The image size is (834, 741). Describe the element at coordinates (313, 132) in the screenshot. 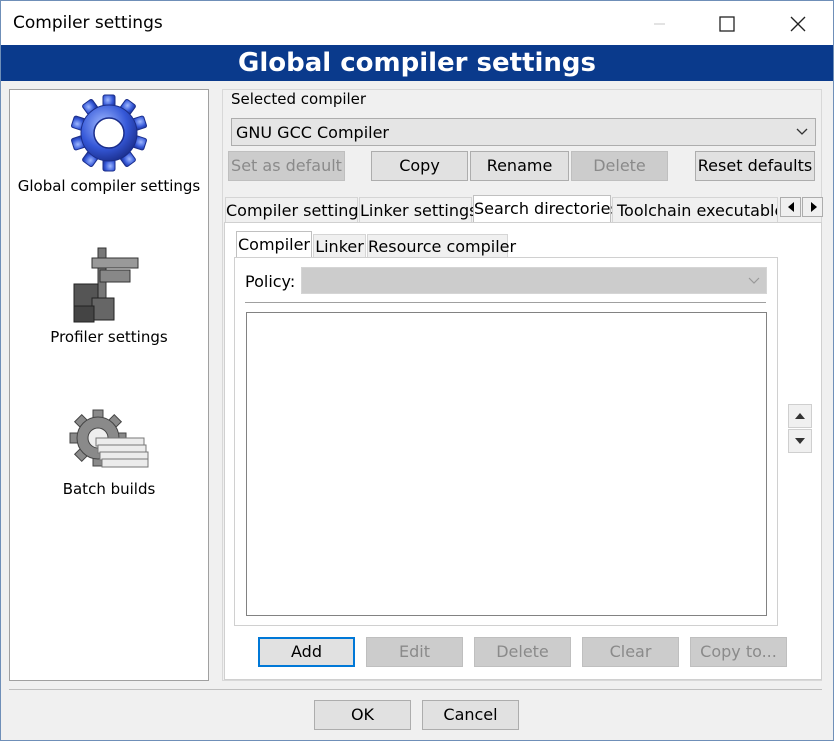

I see `compiler-select-value: GNU GCC Compiler` at that location.